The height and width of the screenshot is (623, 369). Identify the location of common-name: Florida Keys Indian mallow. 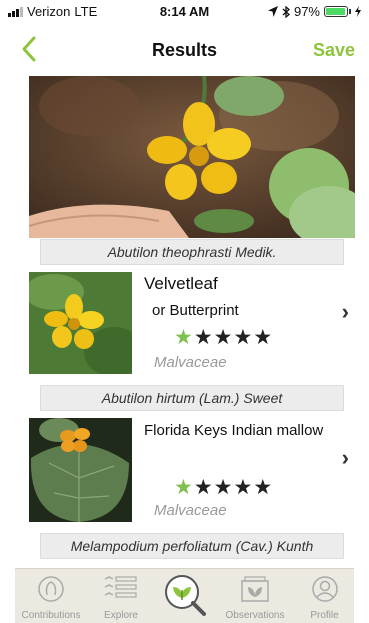
(234, 430).